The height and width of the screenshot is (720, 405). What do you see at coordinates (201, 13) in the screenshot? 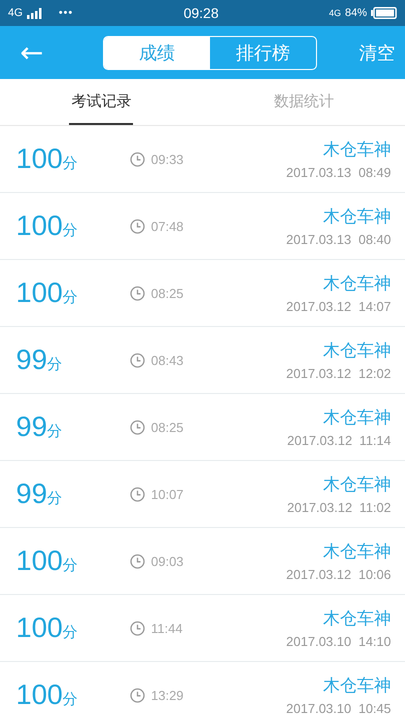
I see `status-time: 09:28` at bounding box center [201, 13].